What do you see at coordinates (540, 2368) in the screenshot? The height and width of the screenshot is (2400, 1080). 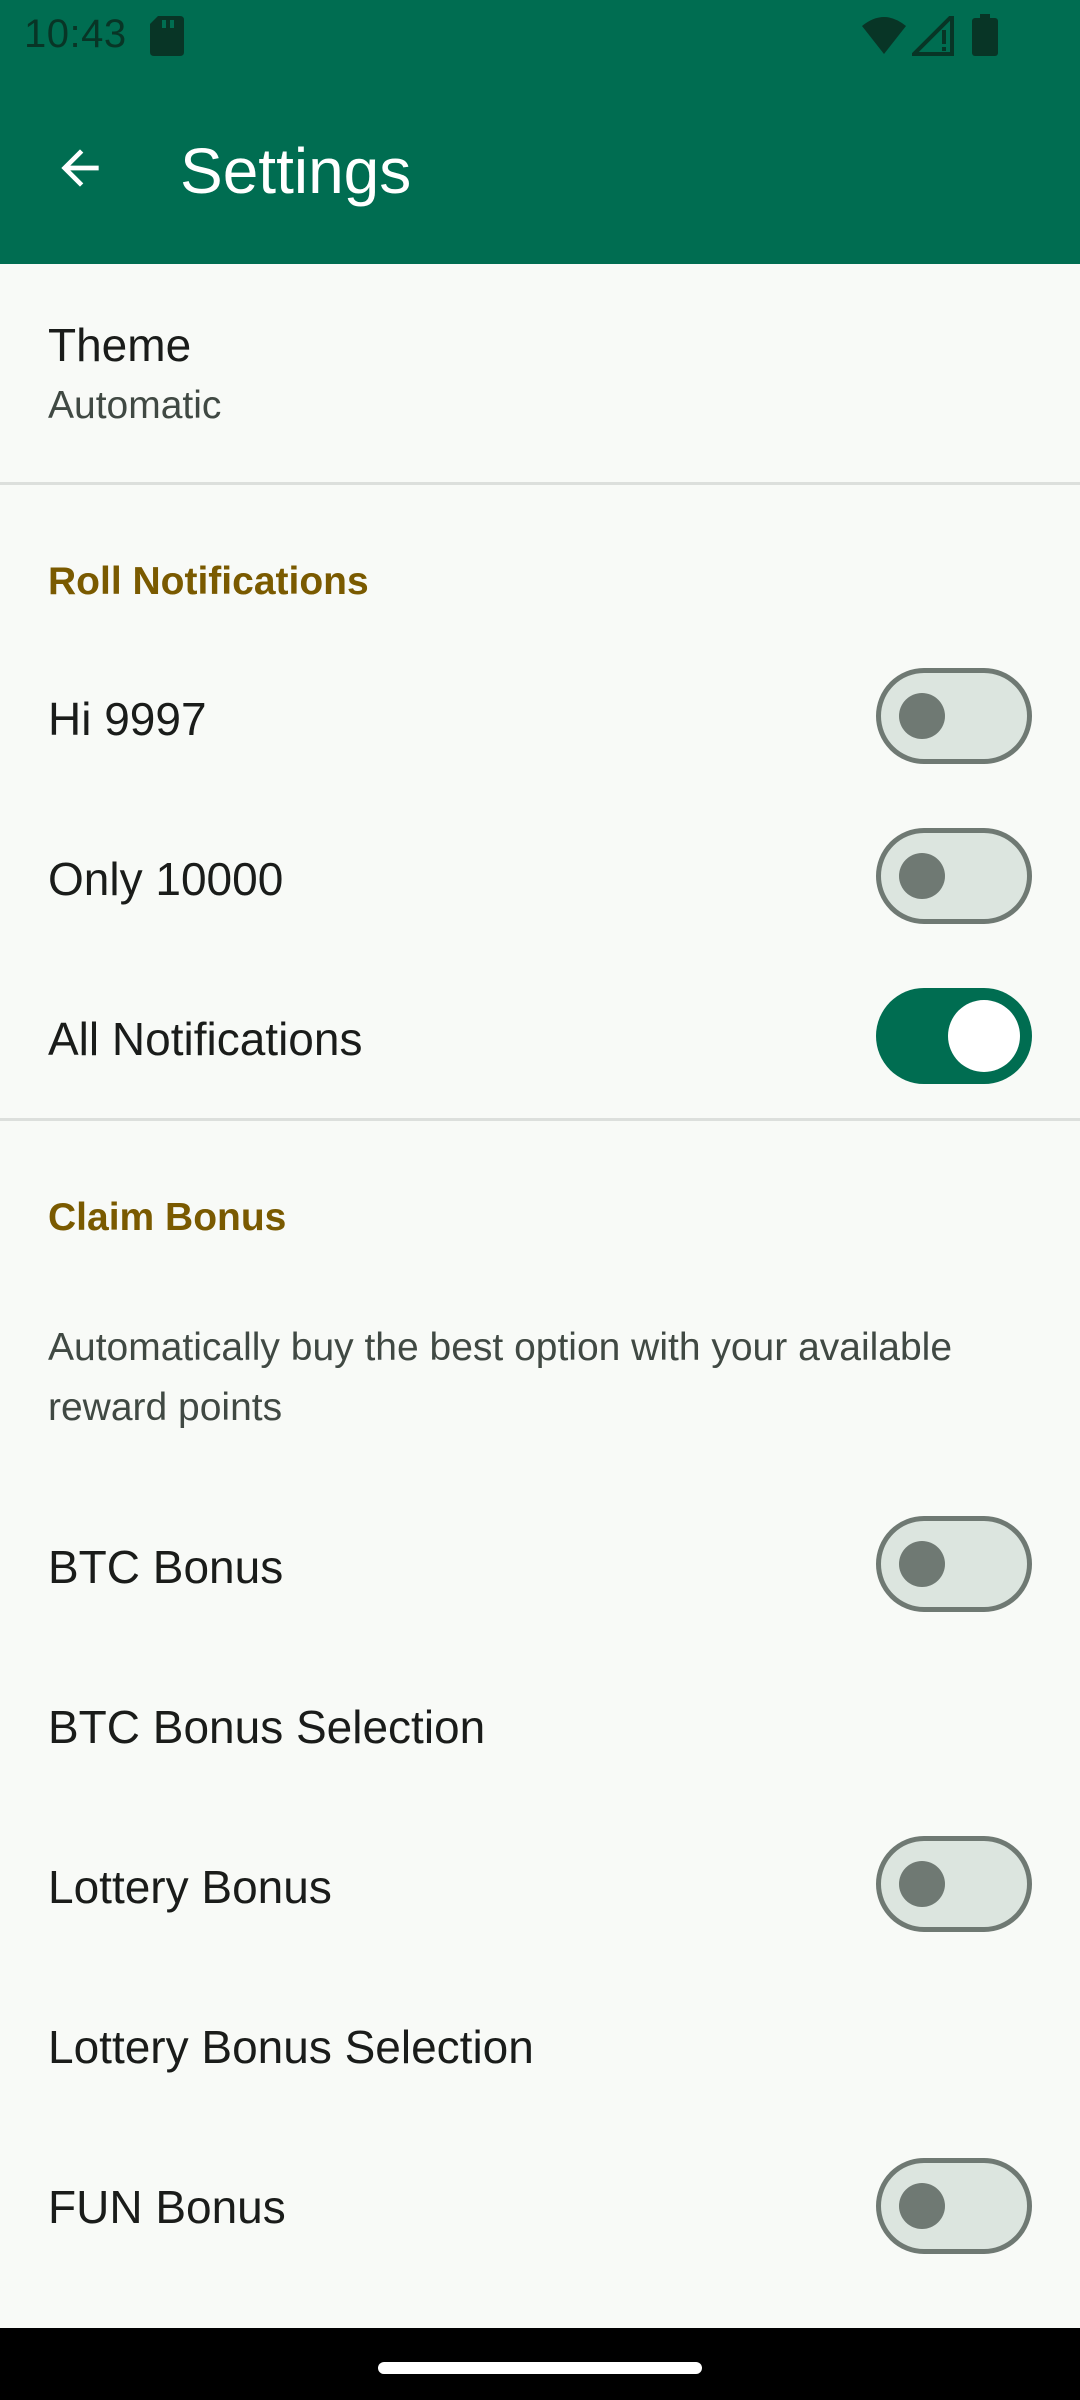 I see `home-handle` at bounding box center [540, 2368].